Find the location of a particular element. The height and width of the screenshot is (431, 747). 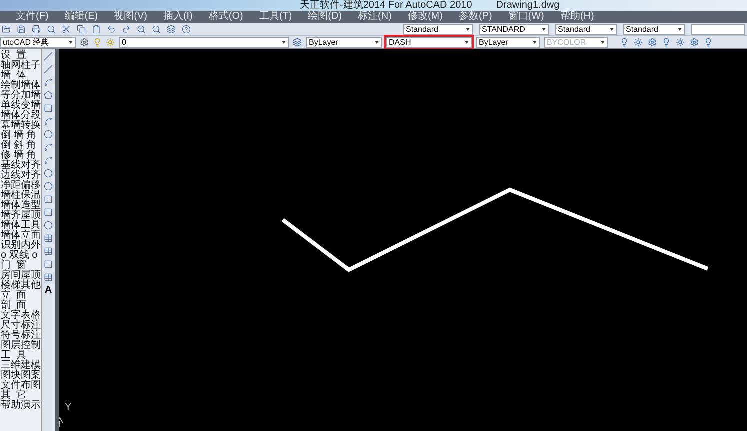

cut-icon is located at coordinates (66, 29).